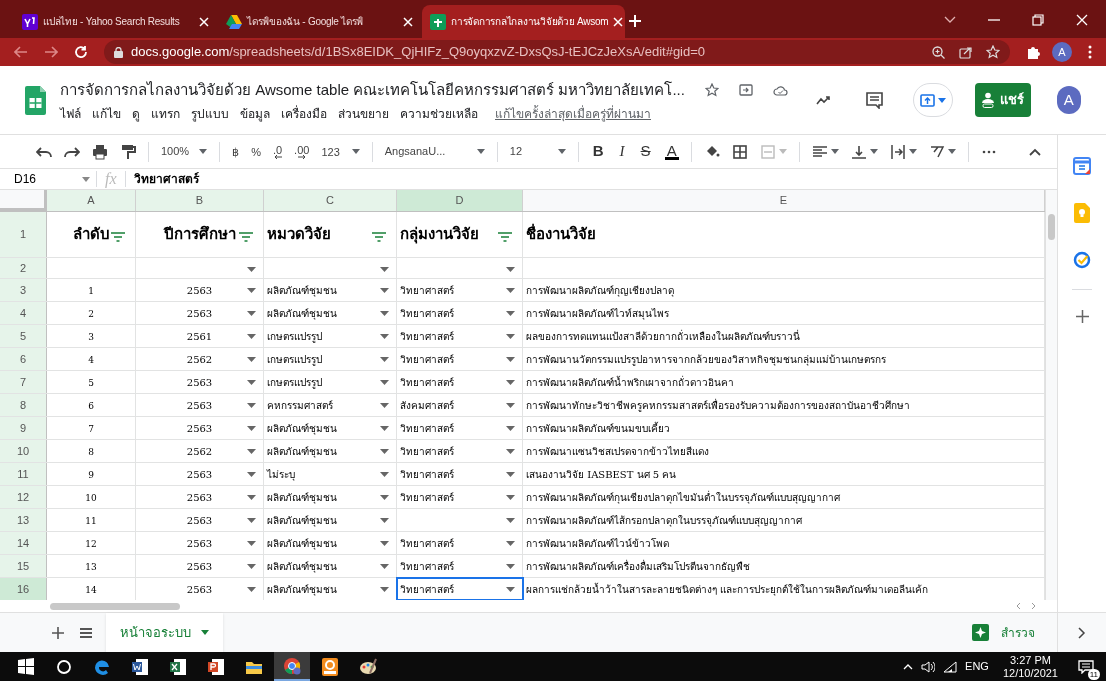  What do you see at coordinates (1030, 666) in the screenshot?
I see `clock: 3:27 PM 12/10/2021` at bounding box center [1030, 666].